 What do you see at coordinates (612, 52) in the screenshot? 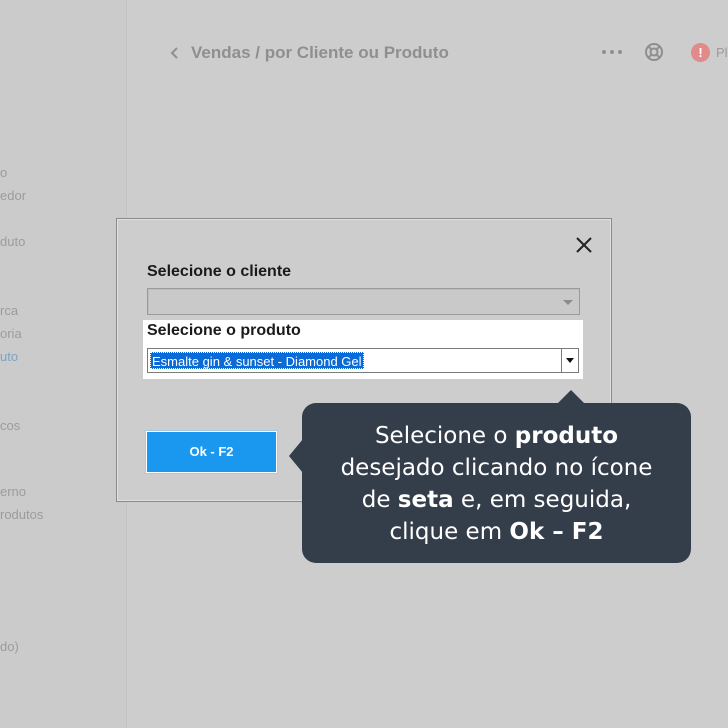
I see `more-options-icon` at bounding box center [612, 52].